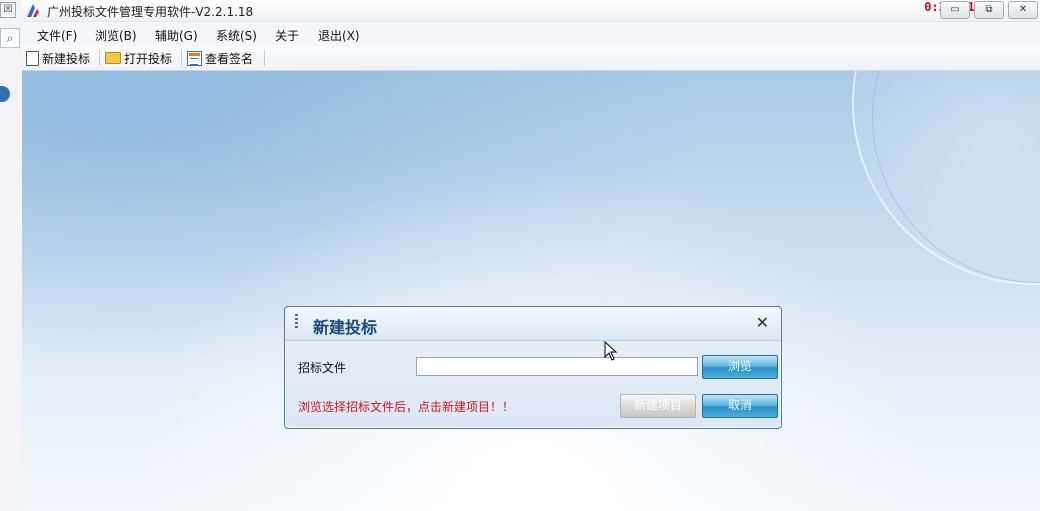  What do you see at coordinates (194, 58) in the screenshot?
I see `signature-icon` at bounding box center [194, 58].